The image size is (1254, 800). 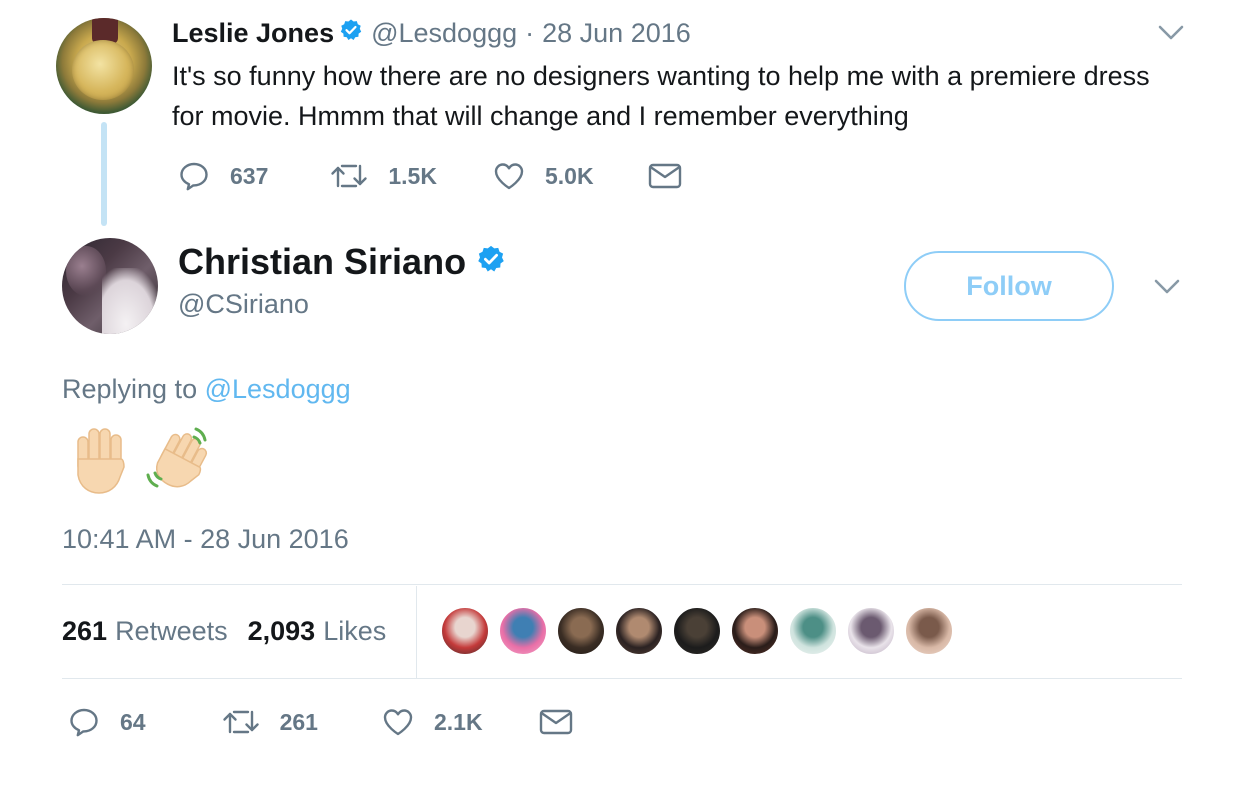 I want to click on main-retweet-count: 261, so click(x=298, y=721).